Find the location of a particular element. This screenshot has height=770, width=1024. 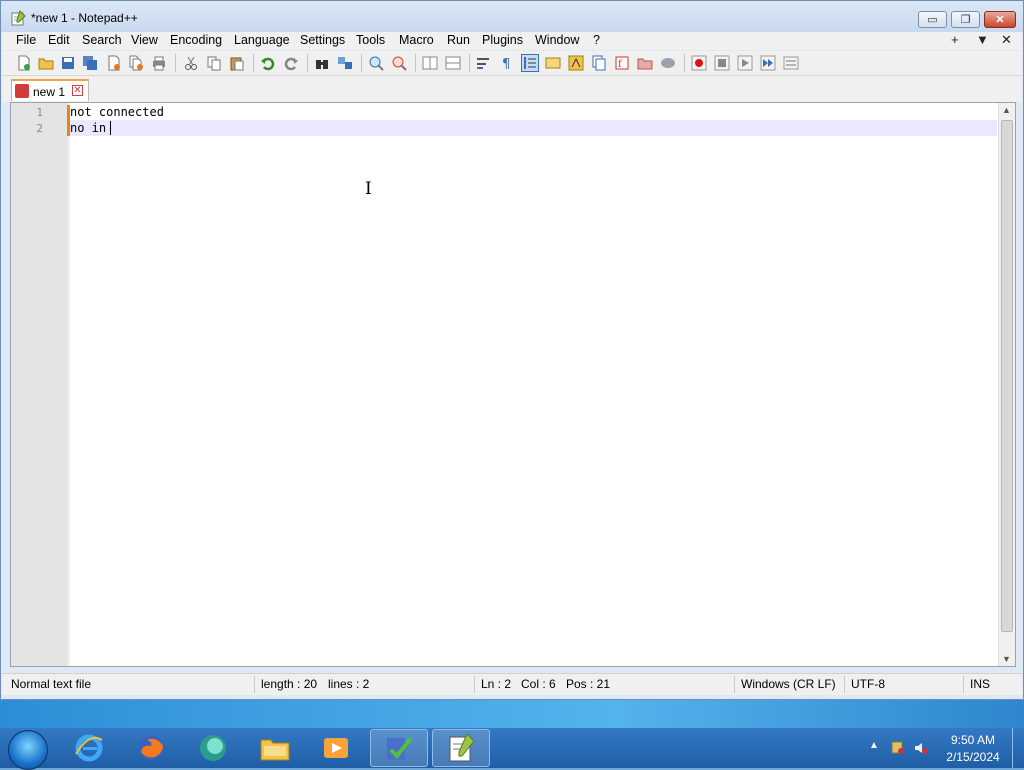

line-number-gutter is located at coordinates (39, 384).